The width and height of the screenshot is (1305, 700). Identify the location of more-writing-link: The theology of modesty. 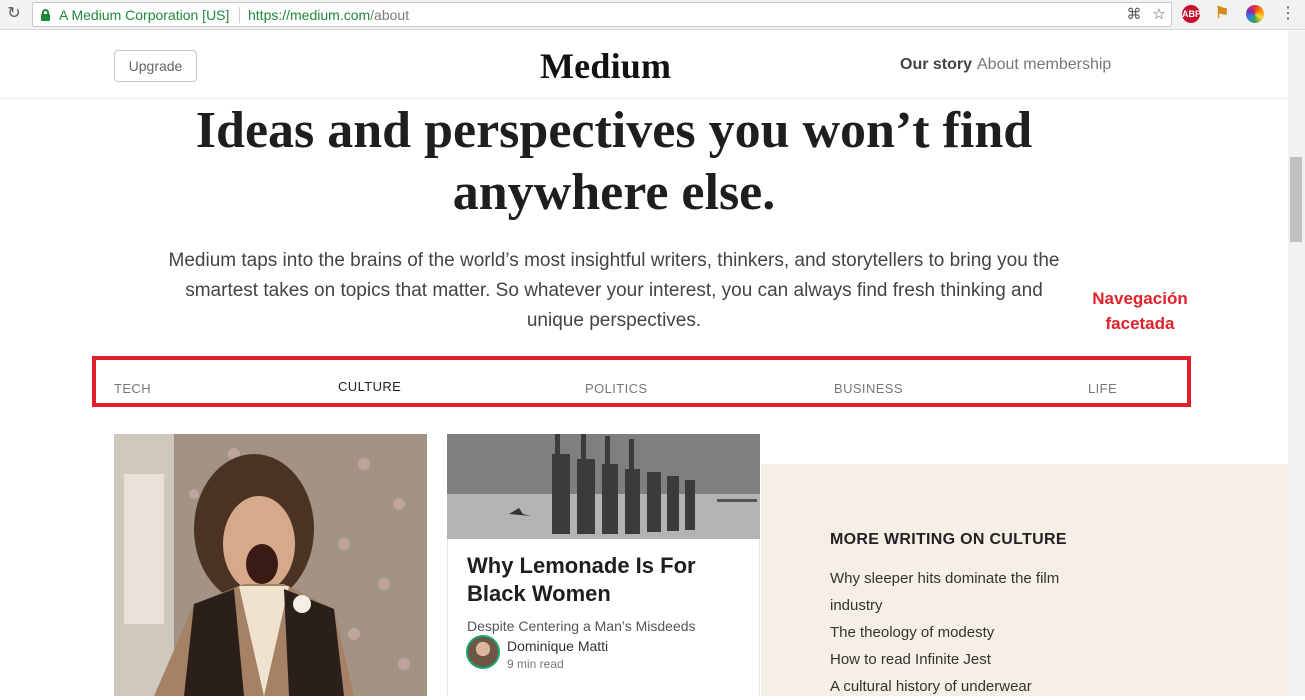
(955, 632).